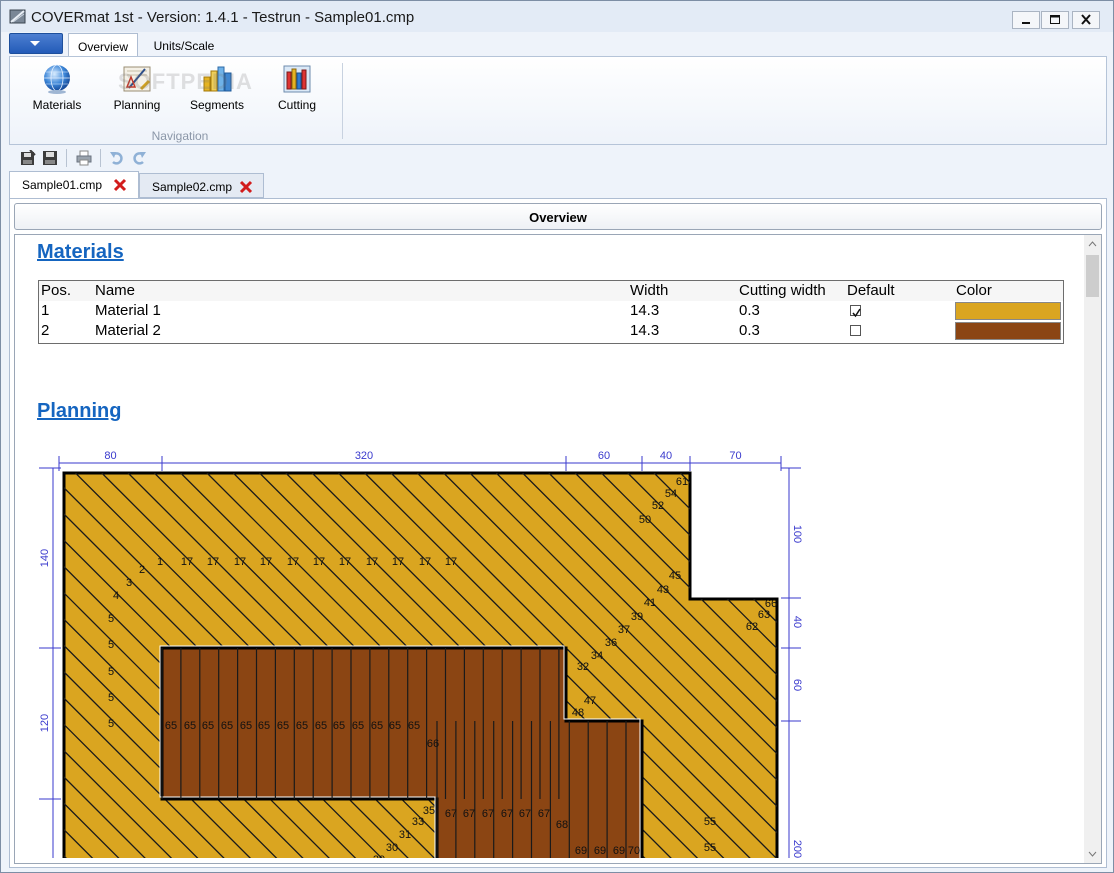 The image size is (1114, 873). Describe the element at coordinates (663, 590) in the screenshot. I see `segment-number: 43` at that location.